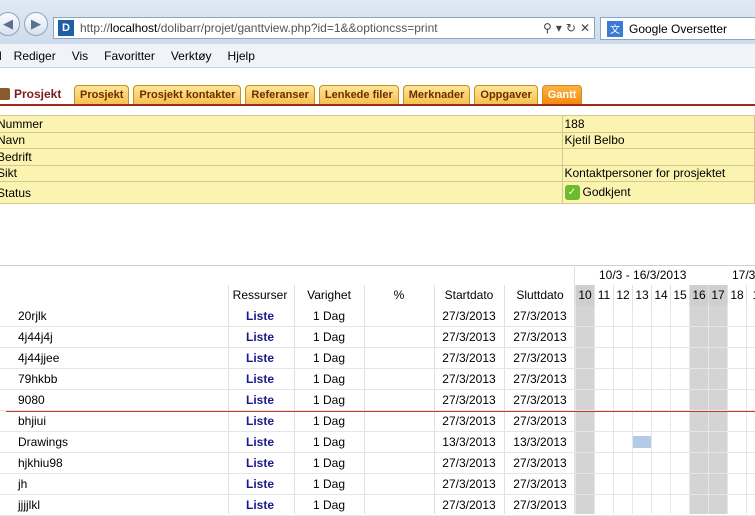  Describe the element at coordinates (436, 94) in the screenshot. I see `tab-merknader: Merknader` at that location.